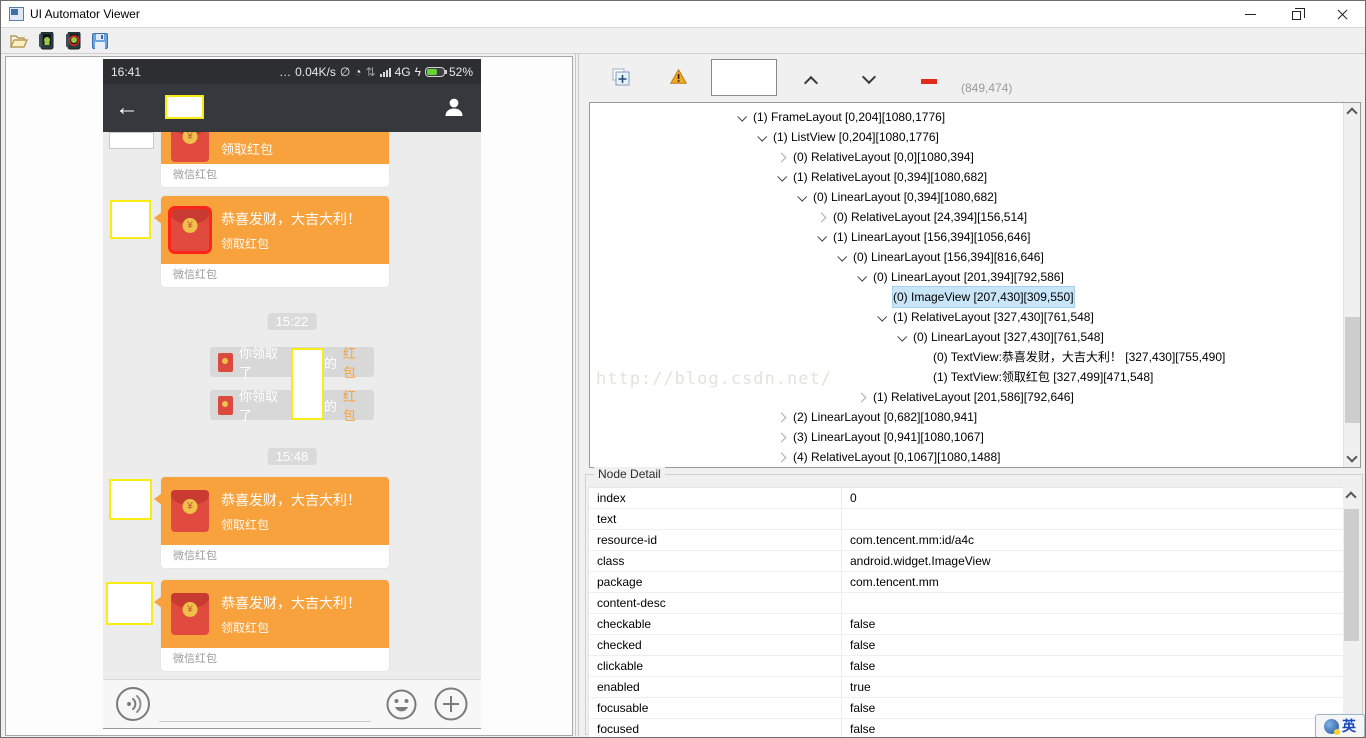 This screenshot has height=738, width=1366. Describe the element at coordinates (715, 498) in the screenshot. I see `detail-key: index` at that location.